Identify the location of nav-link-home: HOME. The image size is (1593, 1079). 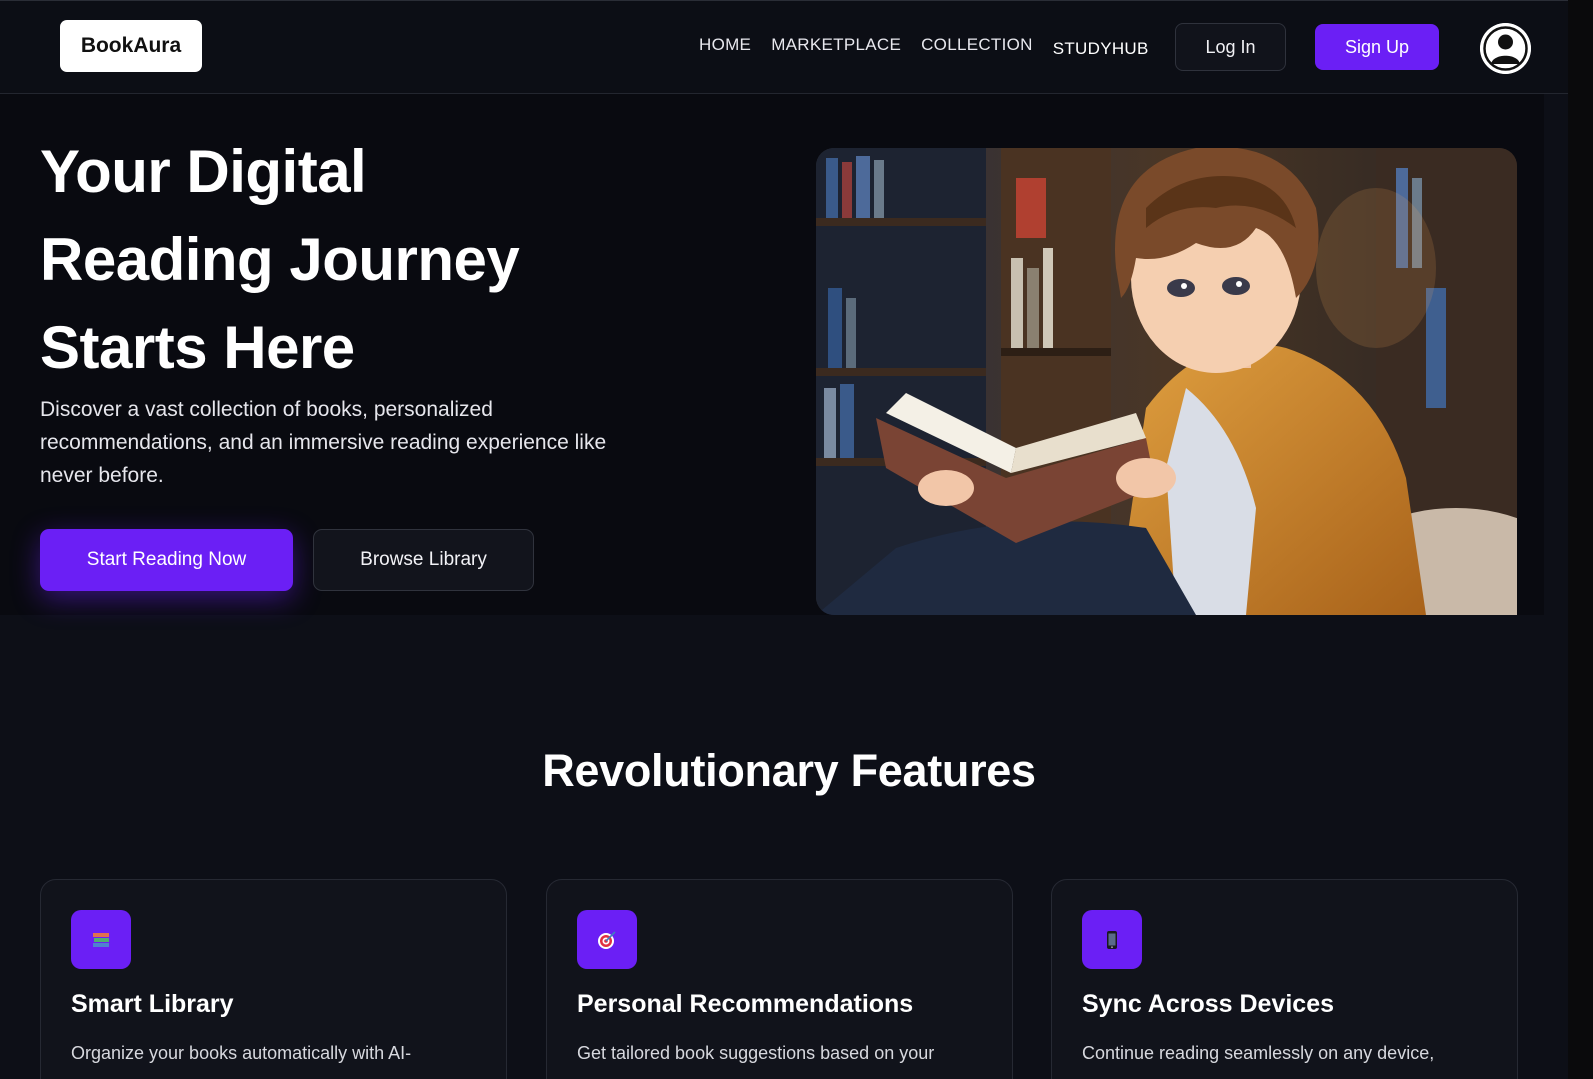
(725, 45).